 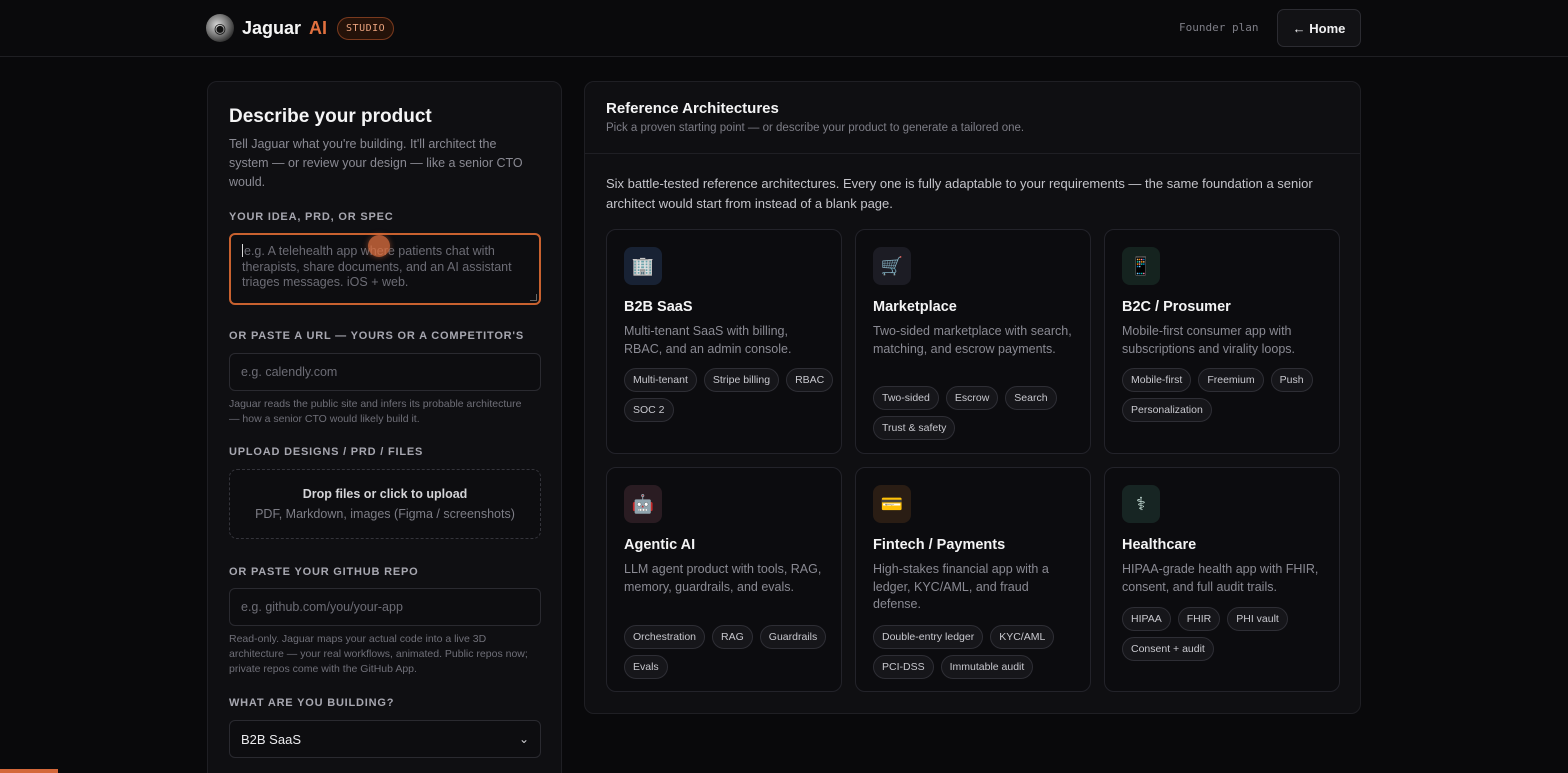 What do you see at coordinates (643, 504) in the screenshot?
I see `robot-icon: 🤖` at bounding box center [643, 504].